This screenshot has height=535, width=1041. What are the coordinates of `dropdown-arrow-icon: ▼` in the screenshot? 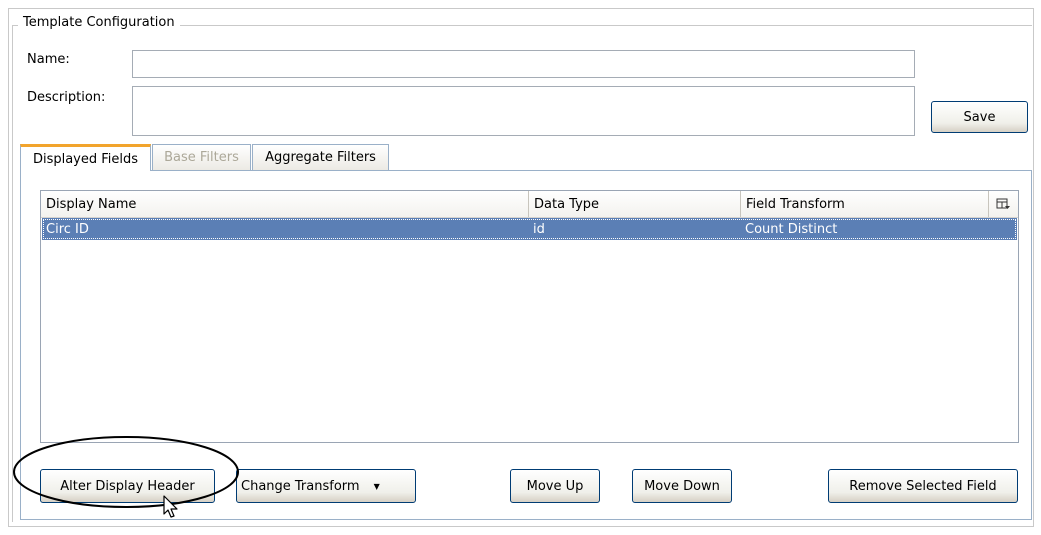 It's located at (376, 486).